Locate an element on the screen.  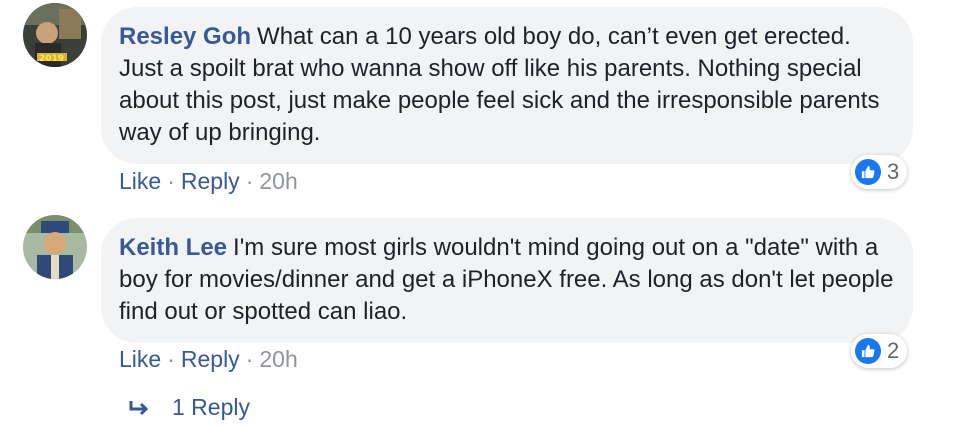
reaction-count: 3 is located at coordinates (893, 171).